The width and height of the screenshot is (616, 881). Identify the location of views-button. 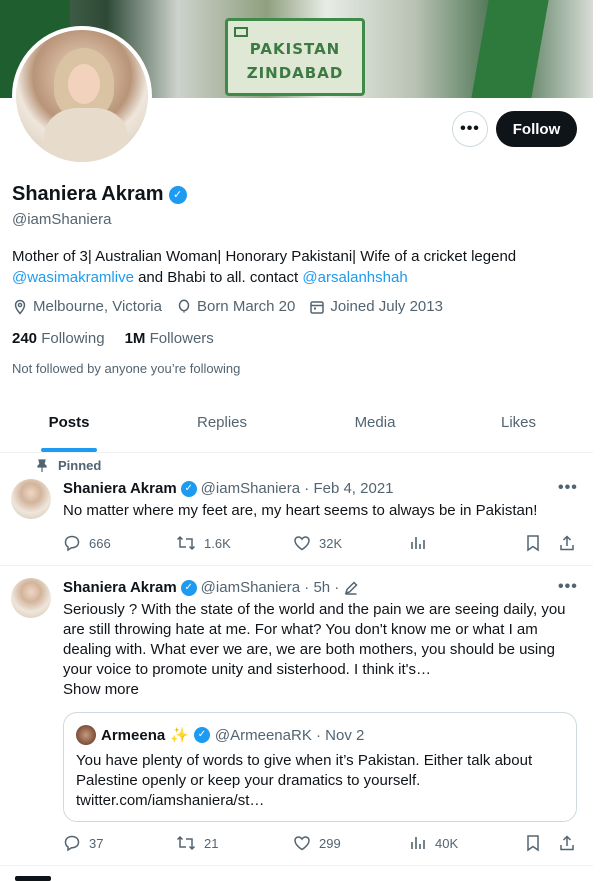
(422, 543).